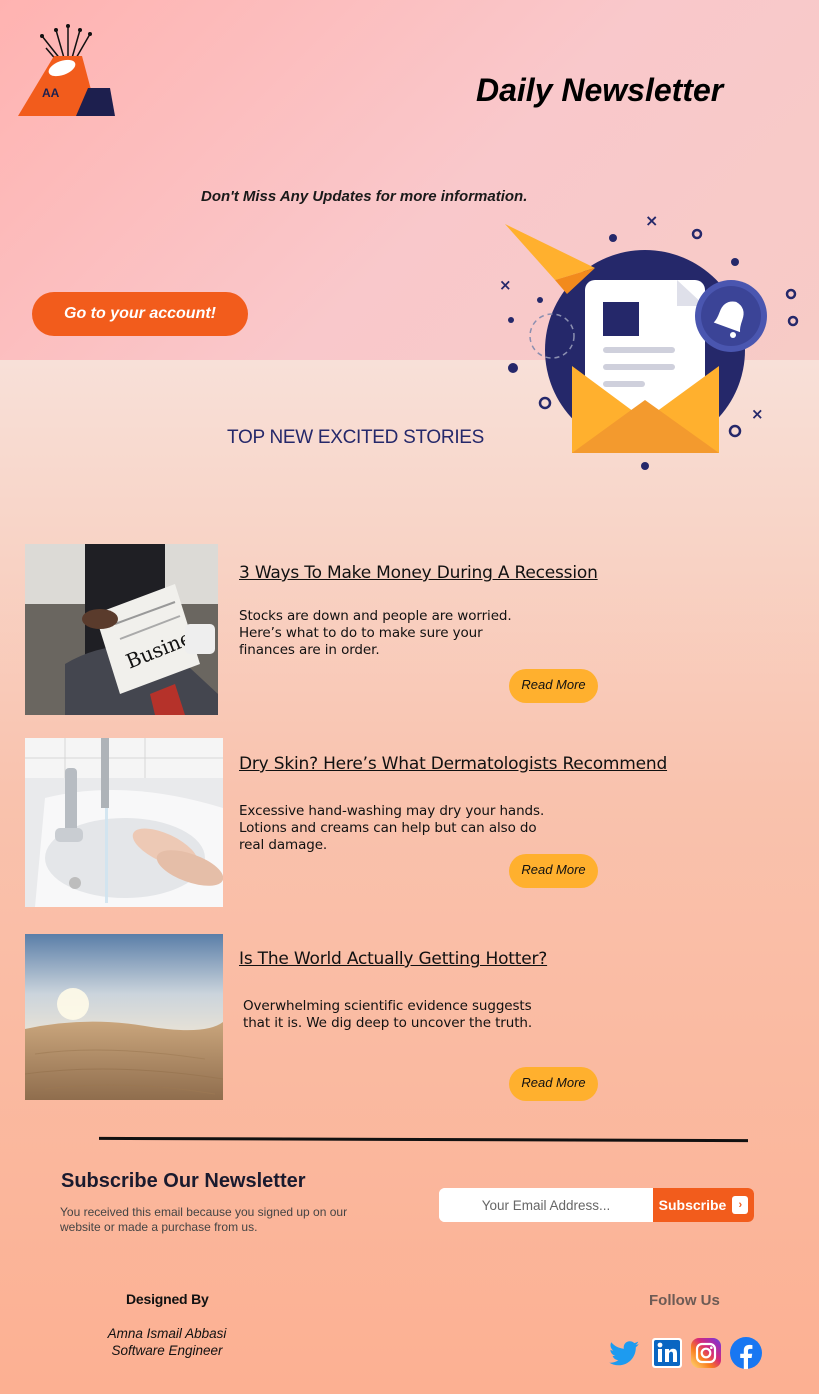 The image size is (819, 1394). What do you see at coordinates (423, 1139) in the screenshot?
I see `divider` at bounding box center [423, 1139].